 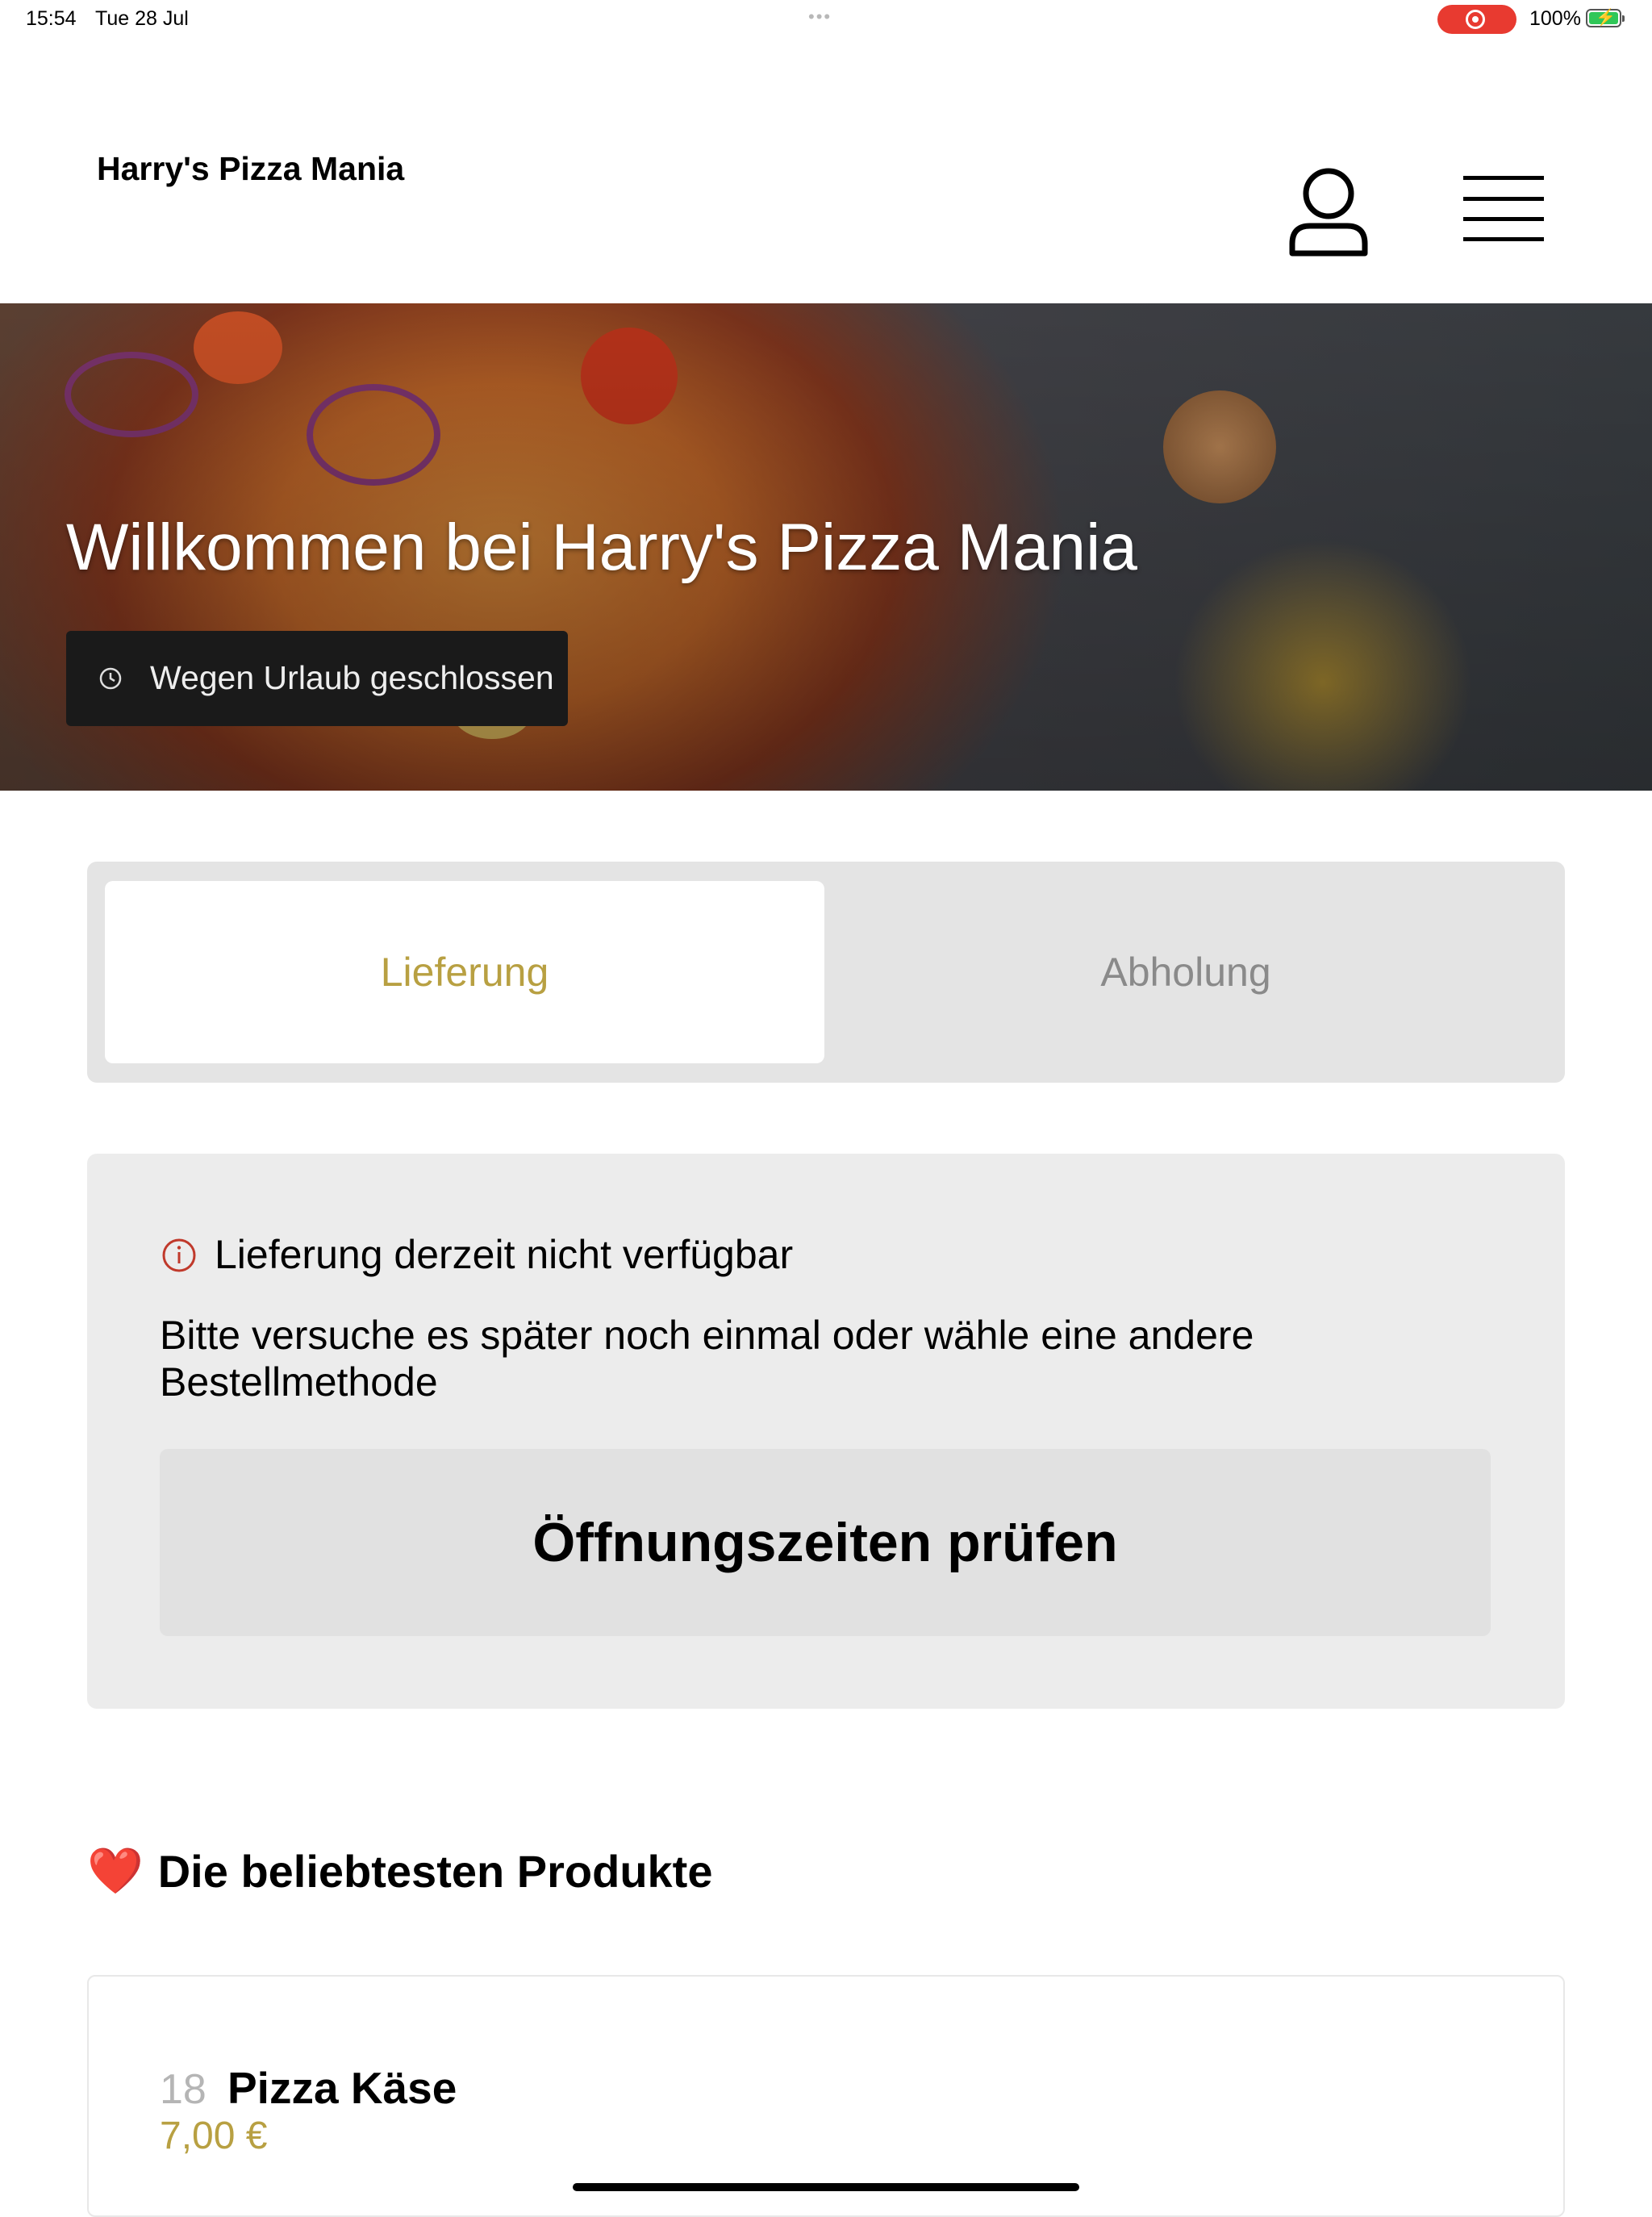 I want to click on multitasking-dots-icon: •••, so click(x=820, y=17).